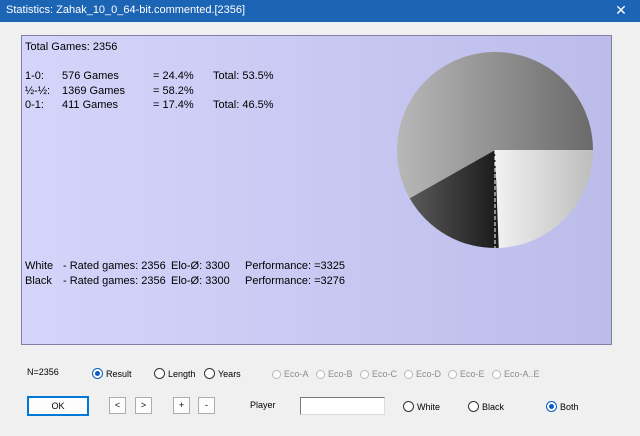  Describe the element at coordinates (38, 91) in the screenshot. I see `result-label: ½-½:` at that location.